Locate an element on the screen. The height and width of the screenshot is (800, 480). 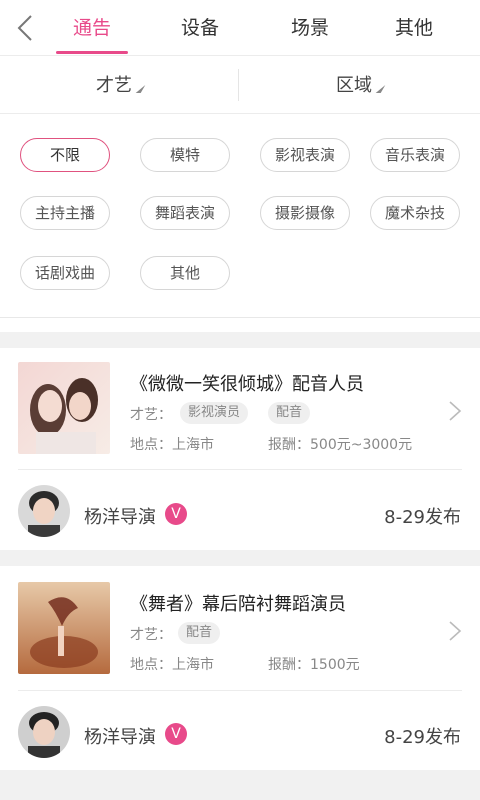
chip-other: 其他 is located at coordinates (185, 273).